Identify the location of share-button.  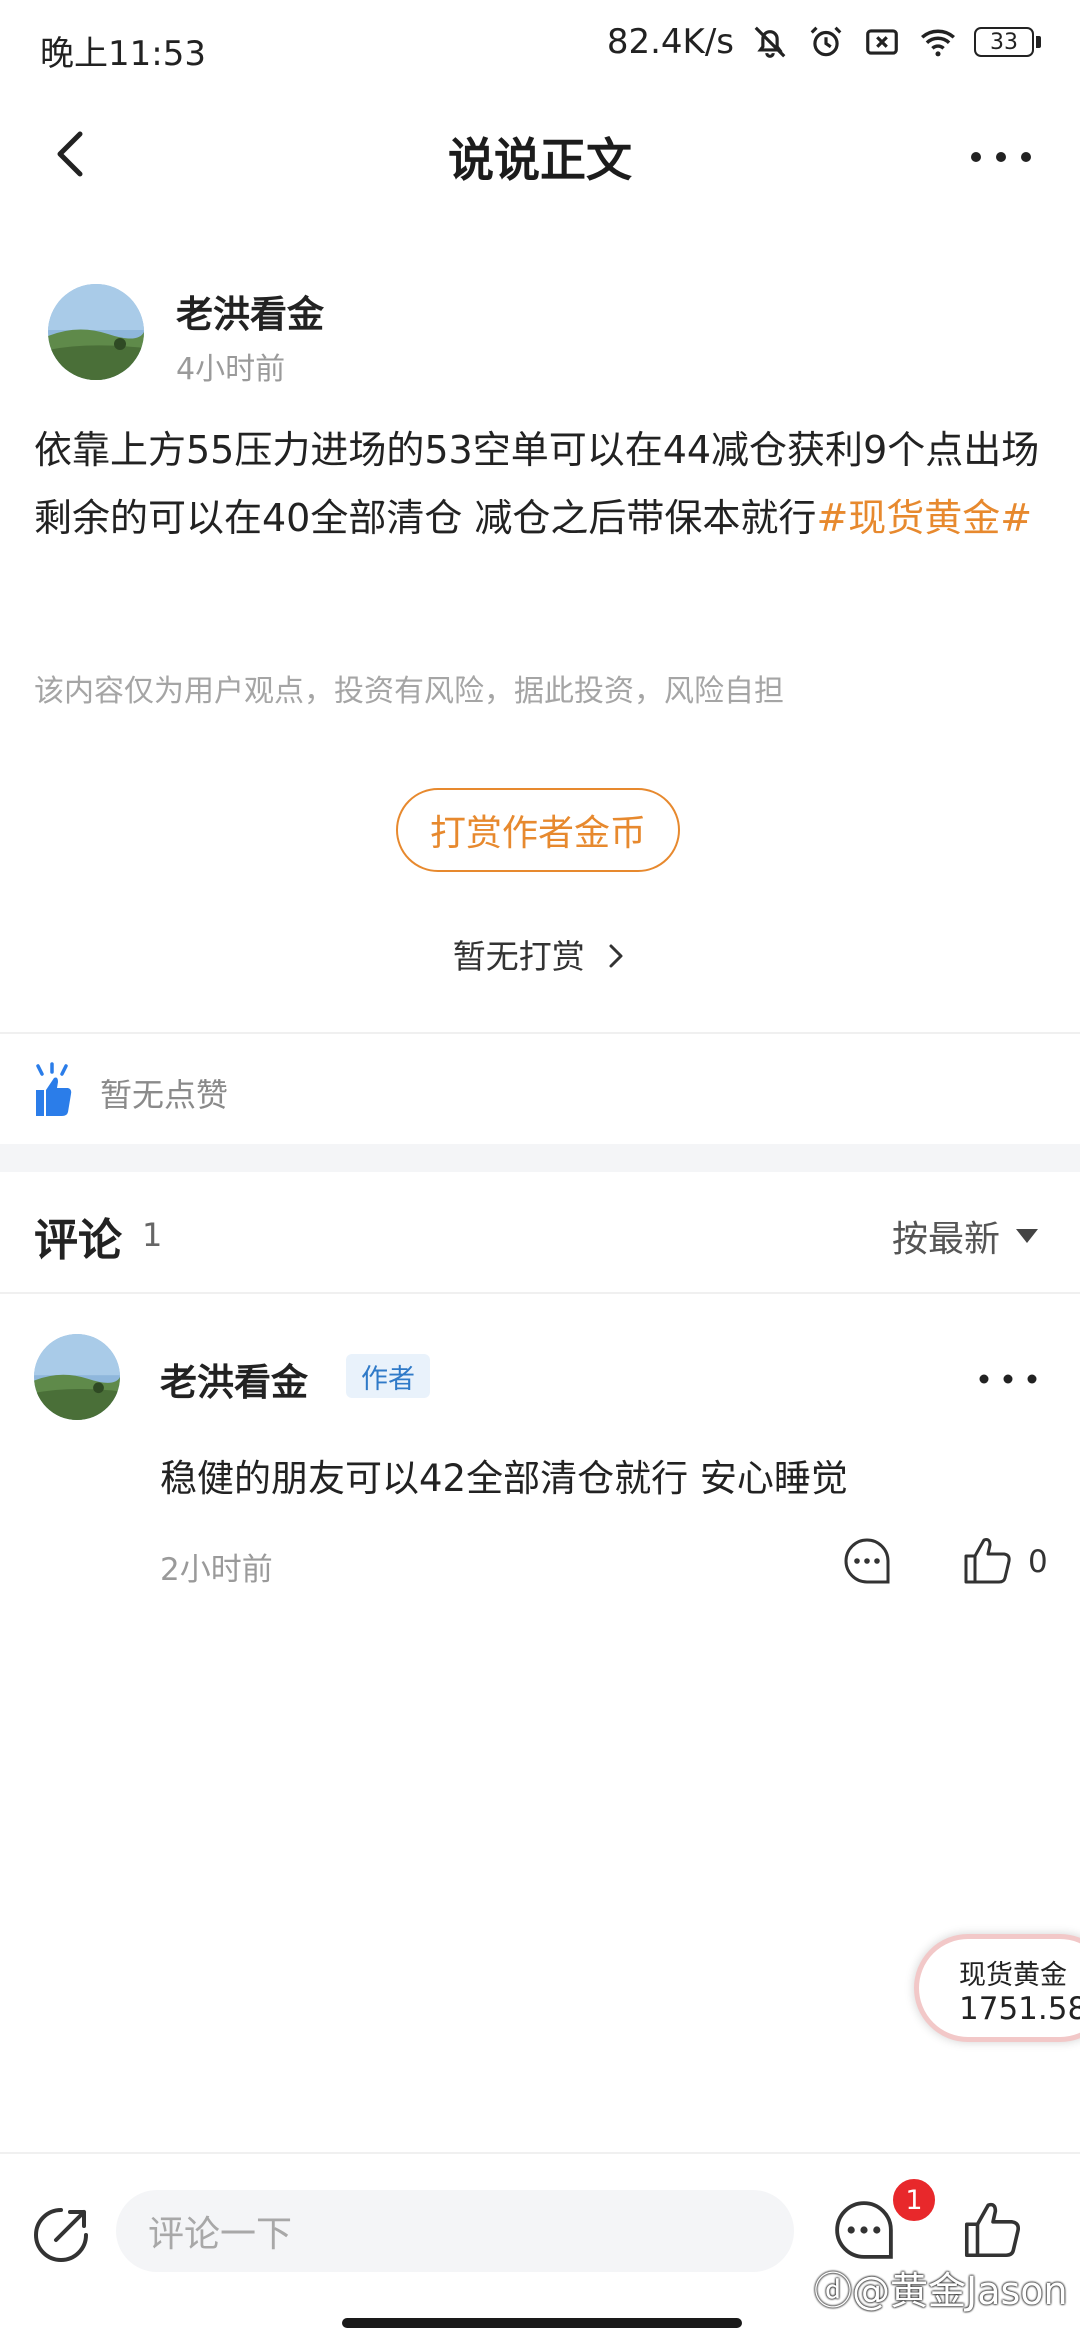
(61, 2235).